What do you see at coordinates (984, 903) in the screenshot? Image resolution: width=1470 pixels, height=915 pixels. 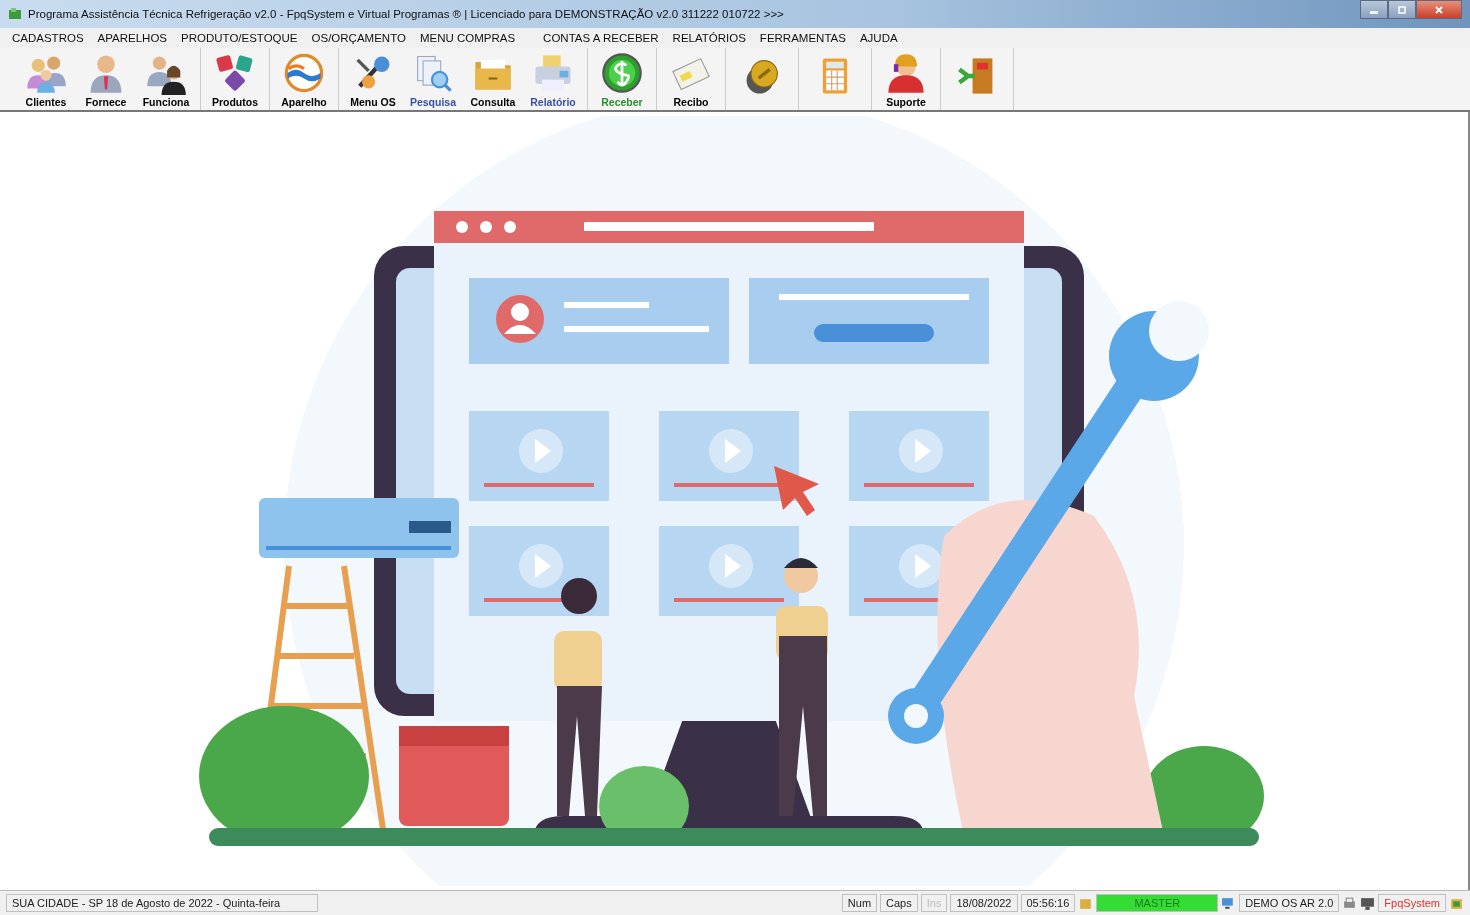 I see `date-text: 18/08/2022` at bounding box center [984, 903].